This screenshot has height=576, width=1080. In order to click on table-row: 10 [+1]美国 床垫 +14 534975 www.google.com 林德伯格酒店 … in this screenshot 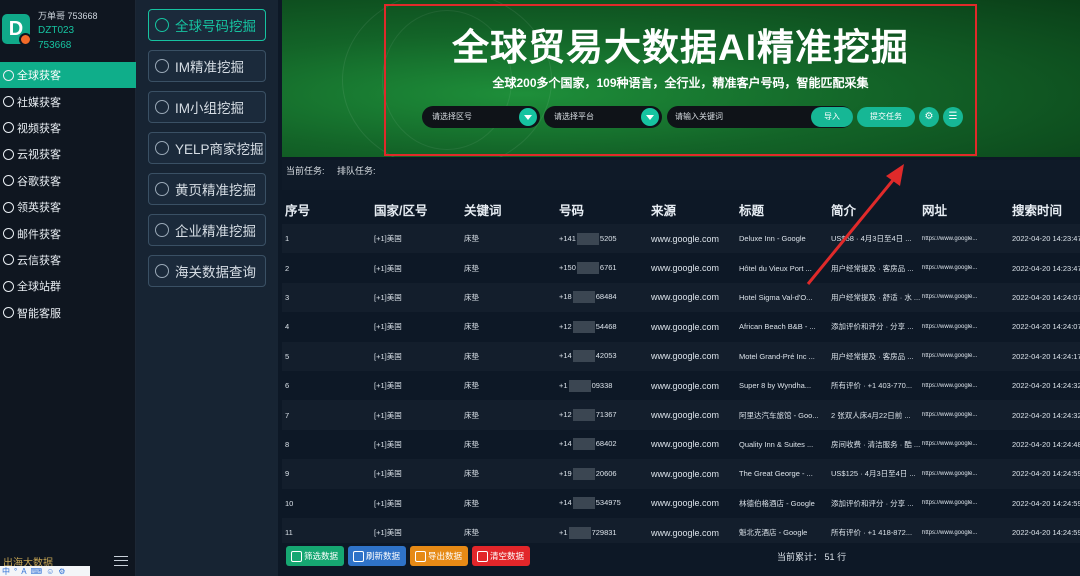, I will do `click(681, 503)`.